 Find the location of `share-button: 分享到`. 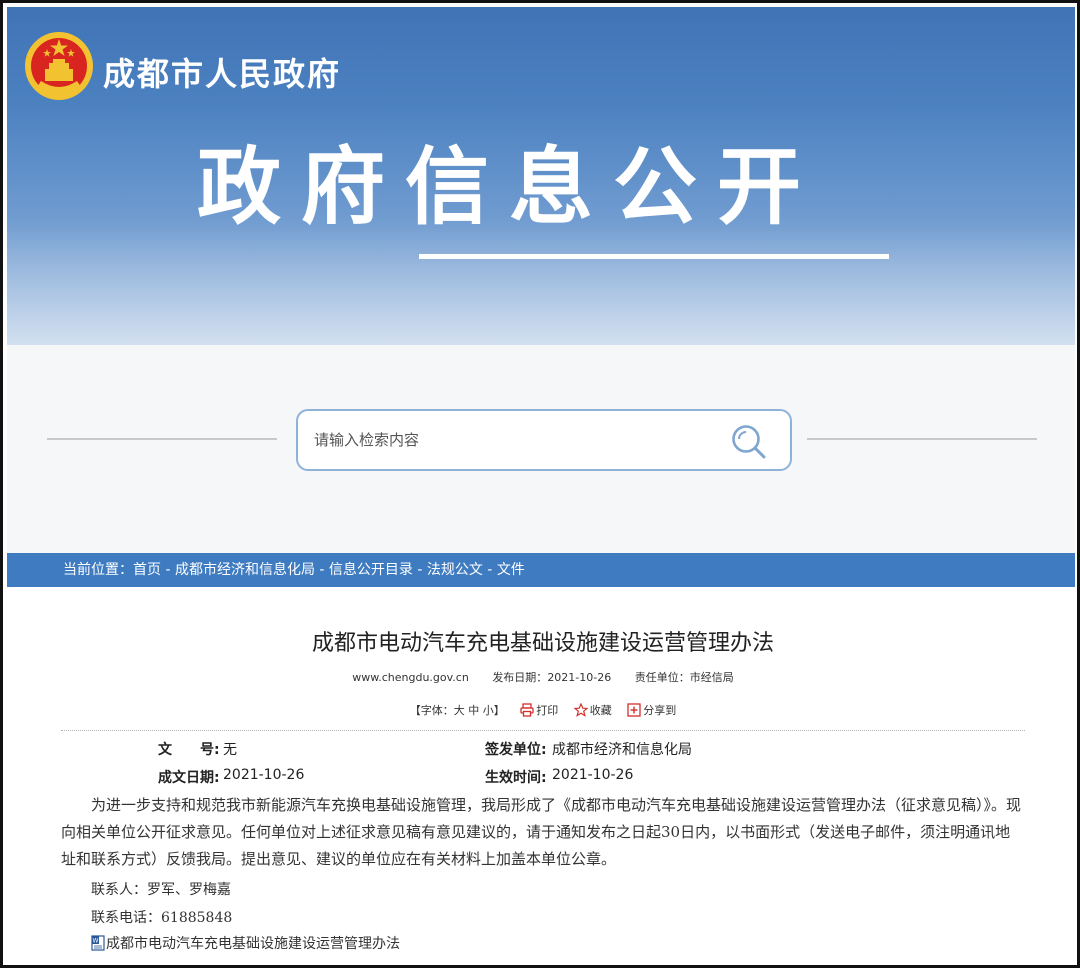

share-button: 分享到 is located at coordinates (651, 710).